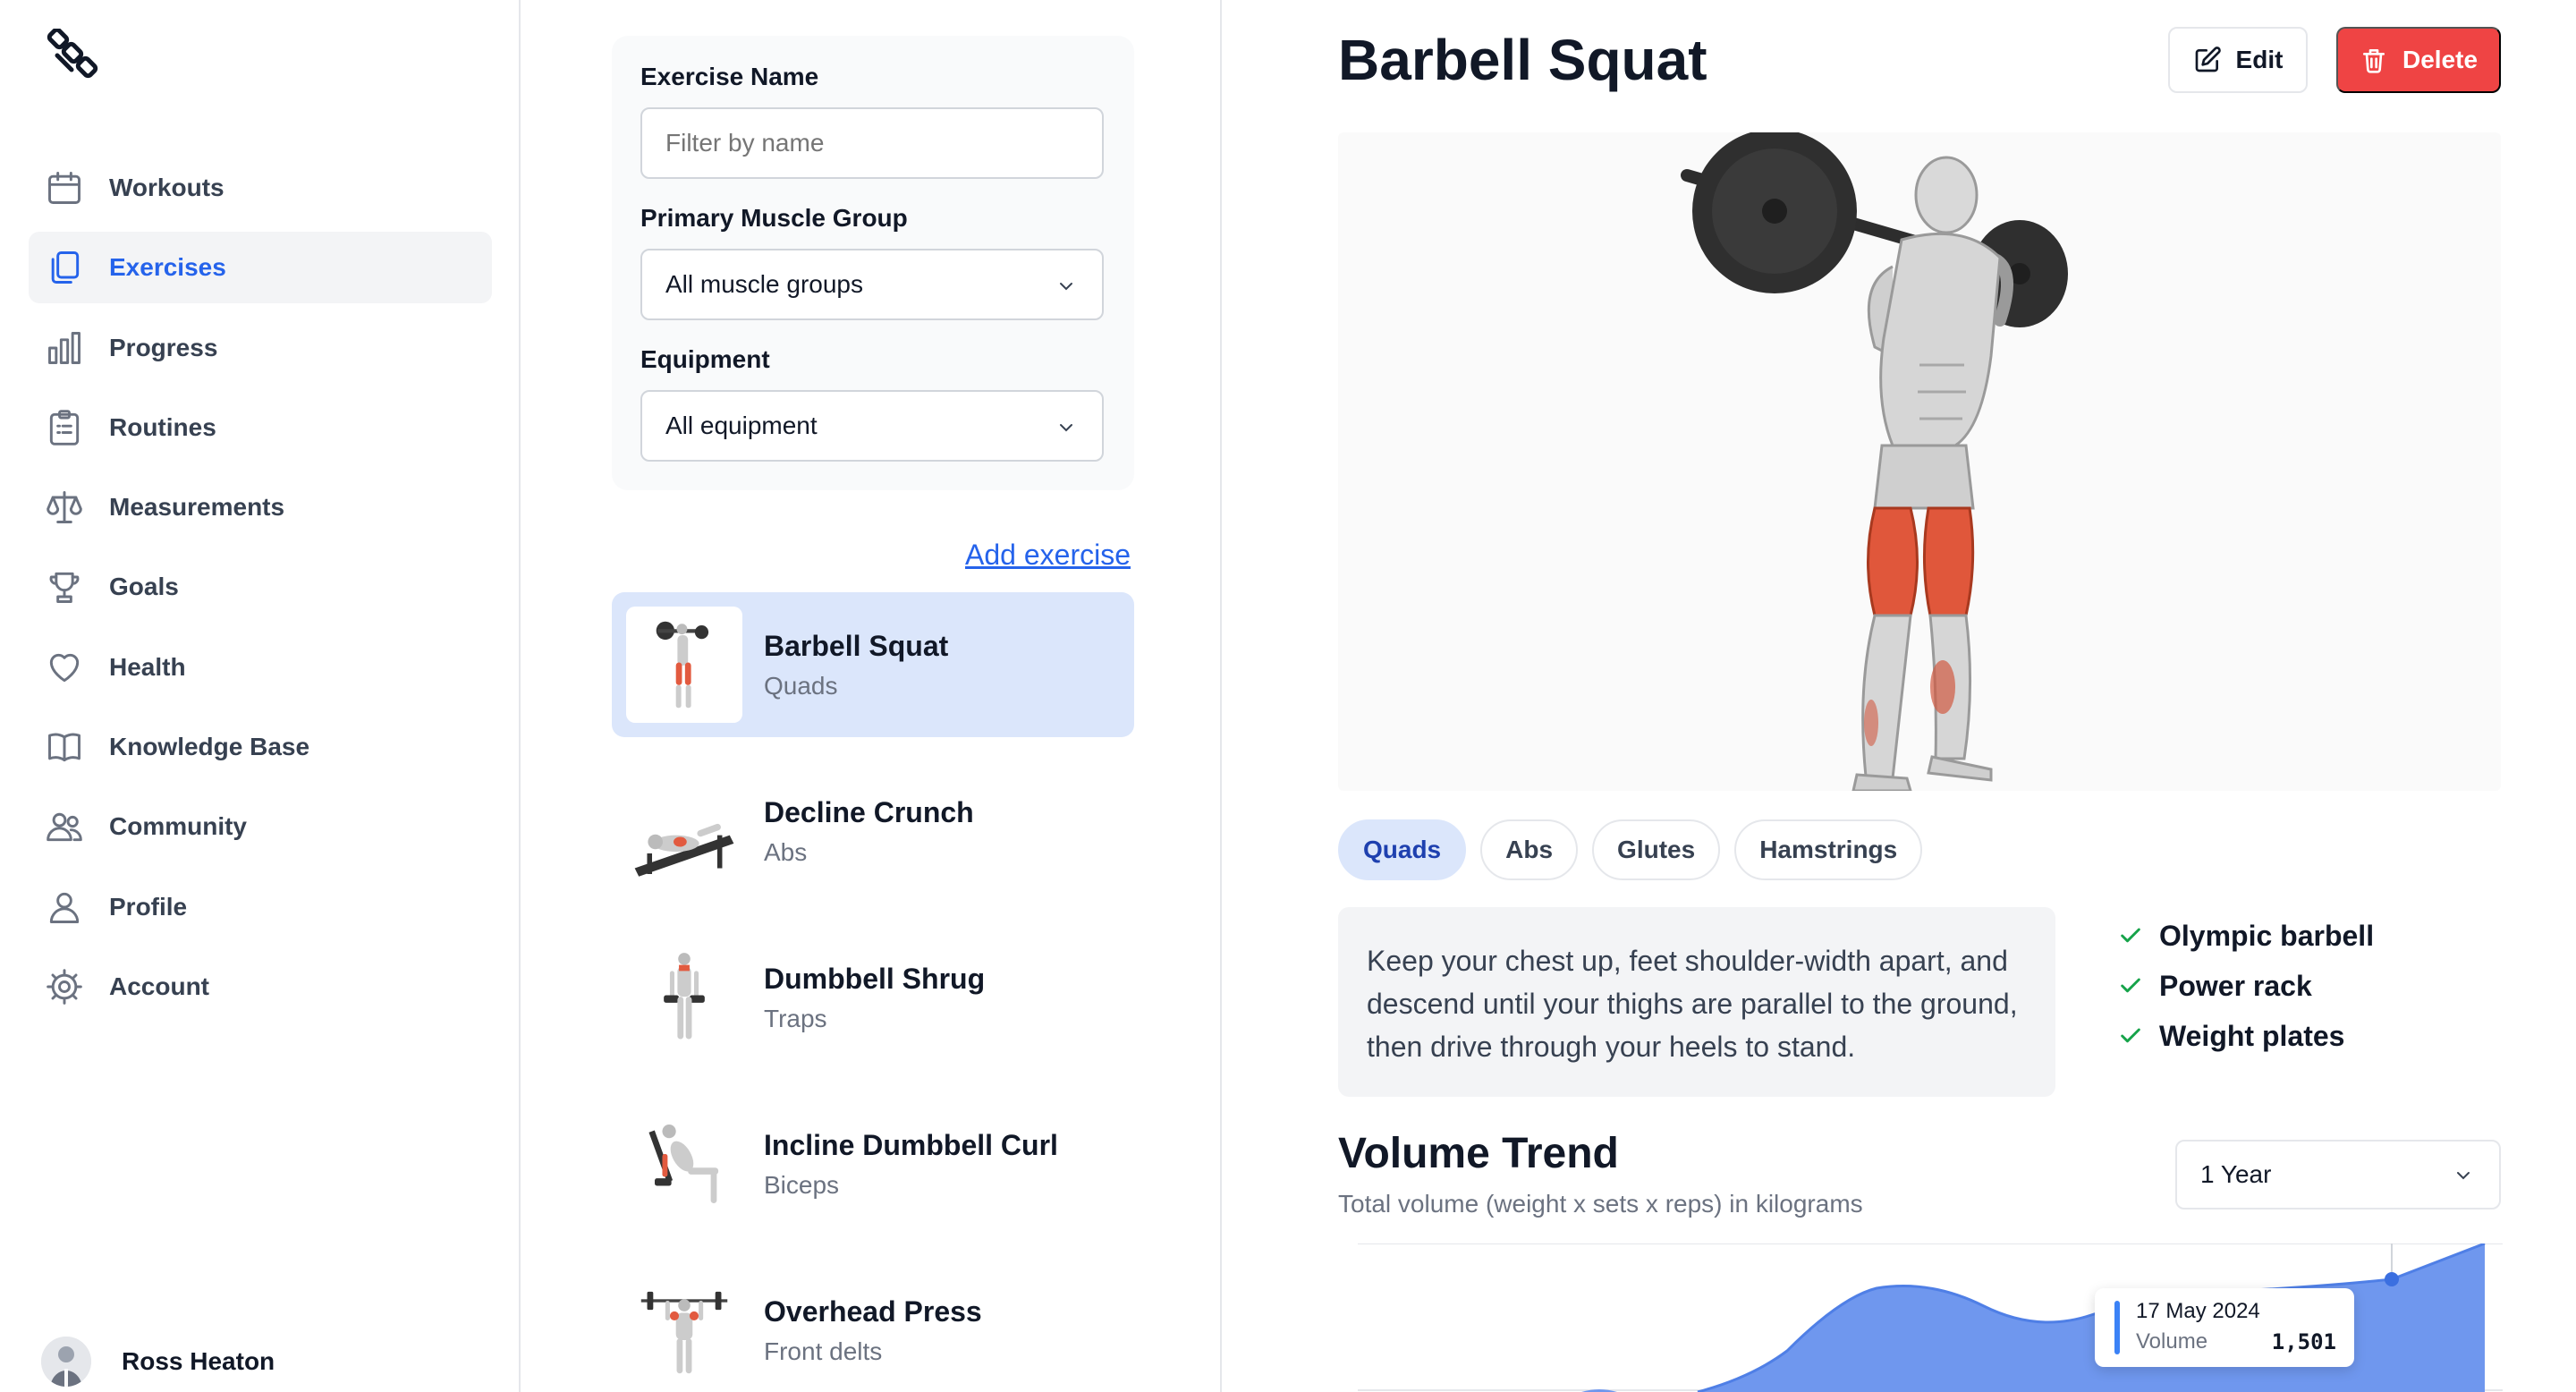 The image size is (2576, 1392). I want to click on sidebar-item-label: Profile, so click(148, 906).